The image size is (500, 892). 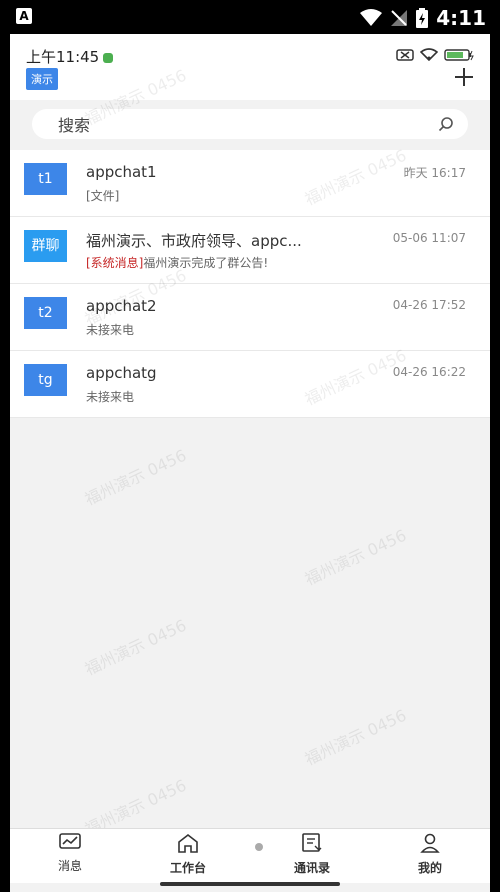 I want to click on home-icon, so click(x=188, y=843).